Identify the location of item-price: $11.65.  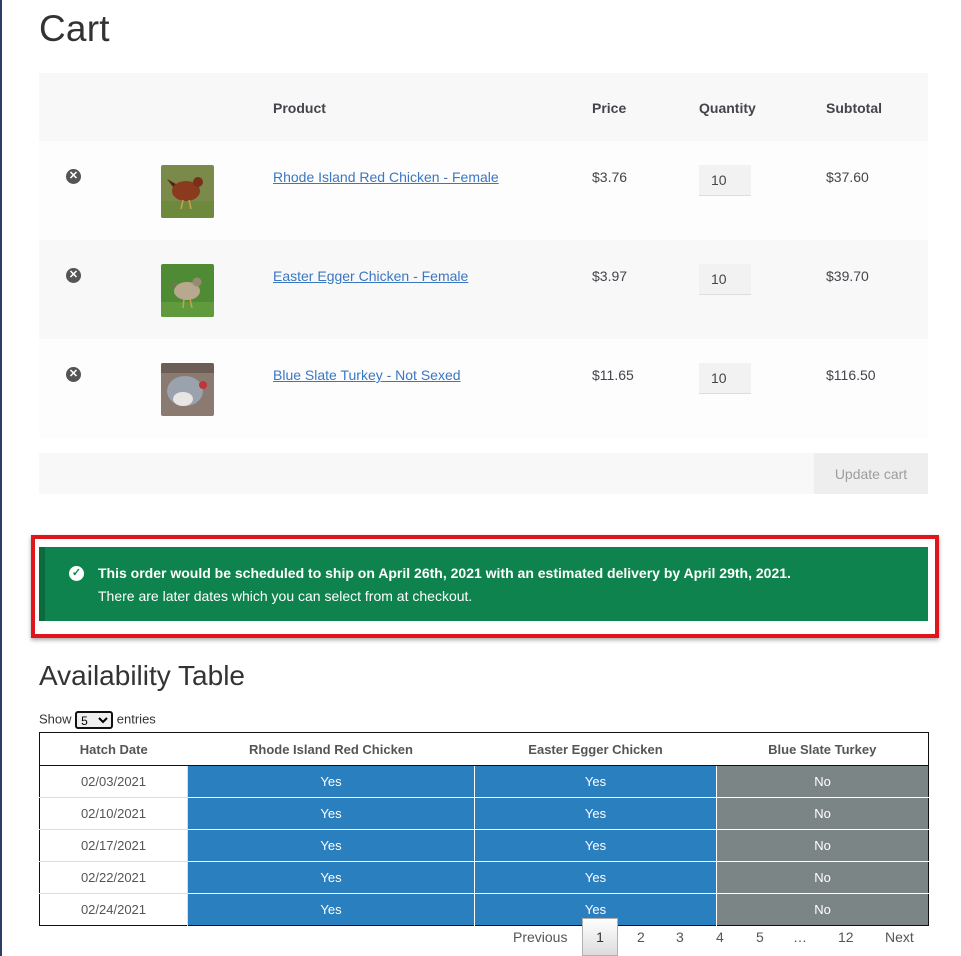
(613, 375).